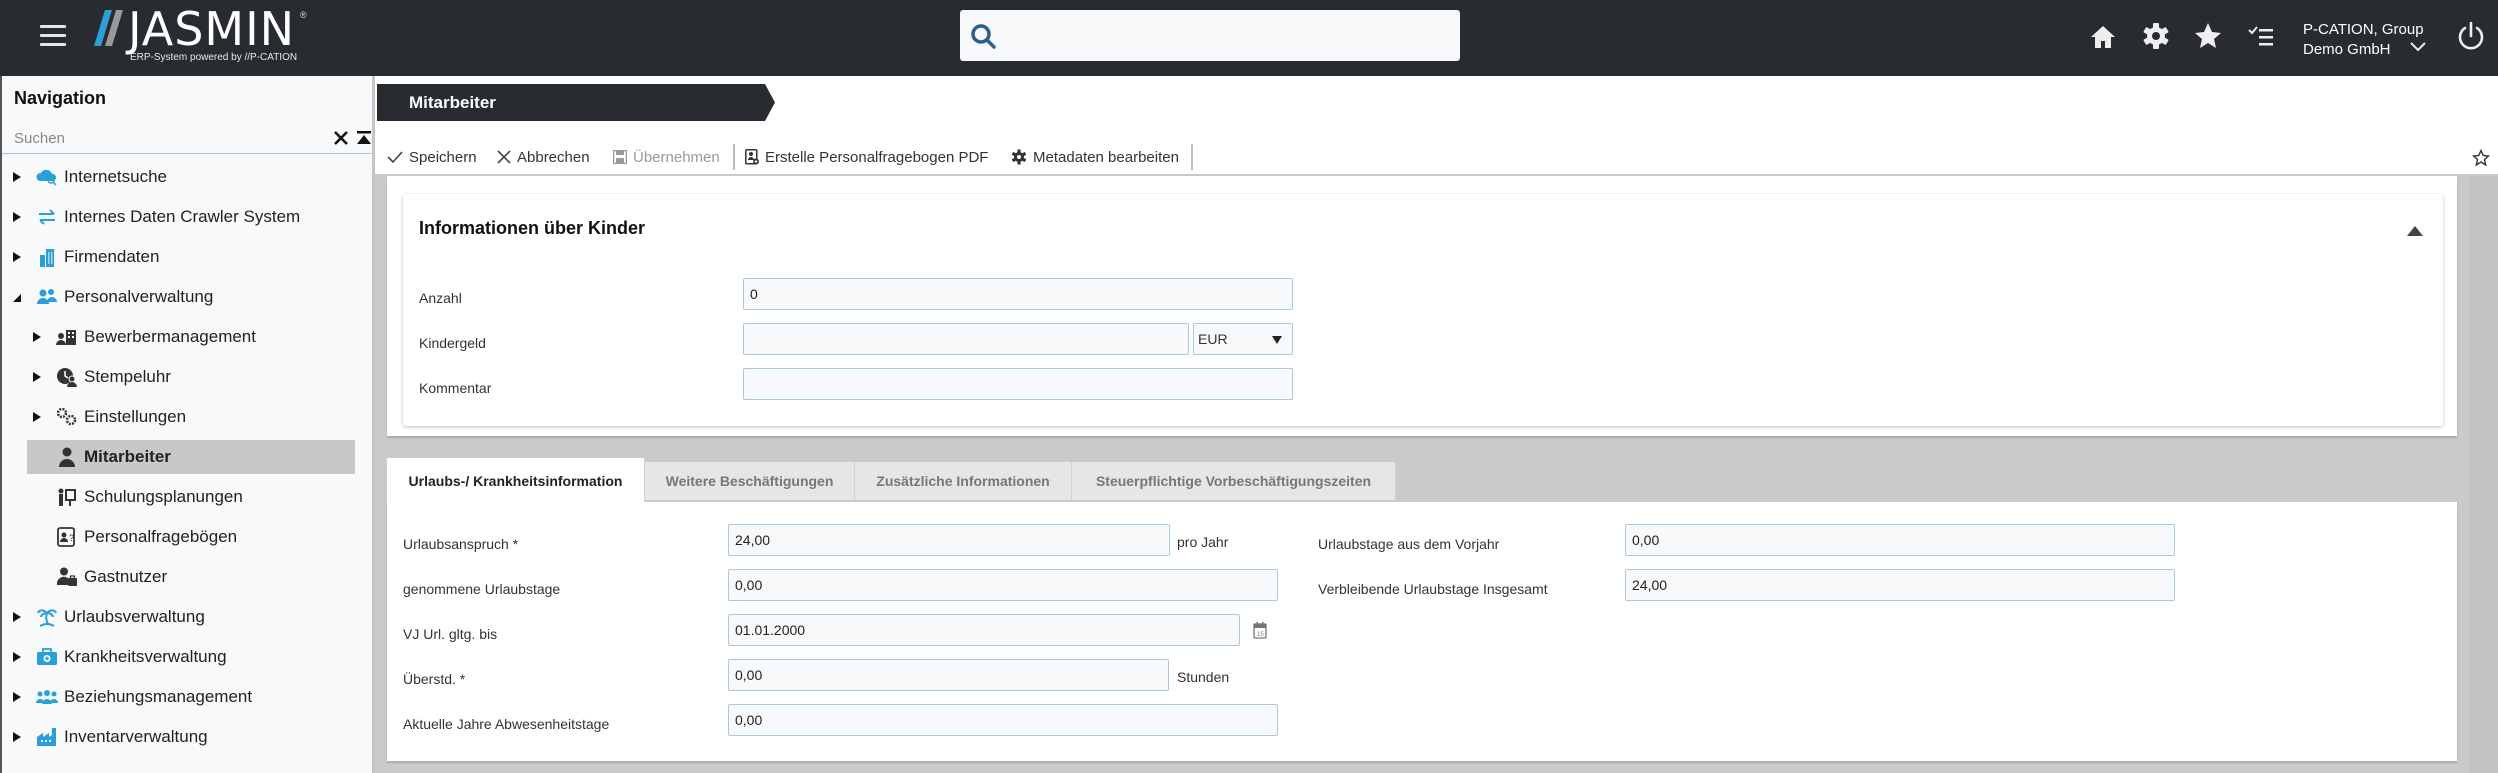 This screenshot has width=2498, height=773. What do you see at coordinates (136, 736) in the screenshot?
I see `nav-item-label: Inventarverwaltung` at bounding box center [136, 736].